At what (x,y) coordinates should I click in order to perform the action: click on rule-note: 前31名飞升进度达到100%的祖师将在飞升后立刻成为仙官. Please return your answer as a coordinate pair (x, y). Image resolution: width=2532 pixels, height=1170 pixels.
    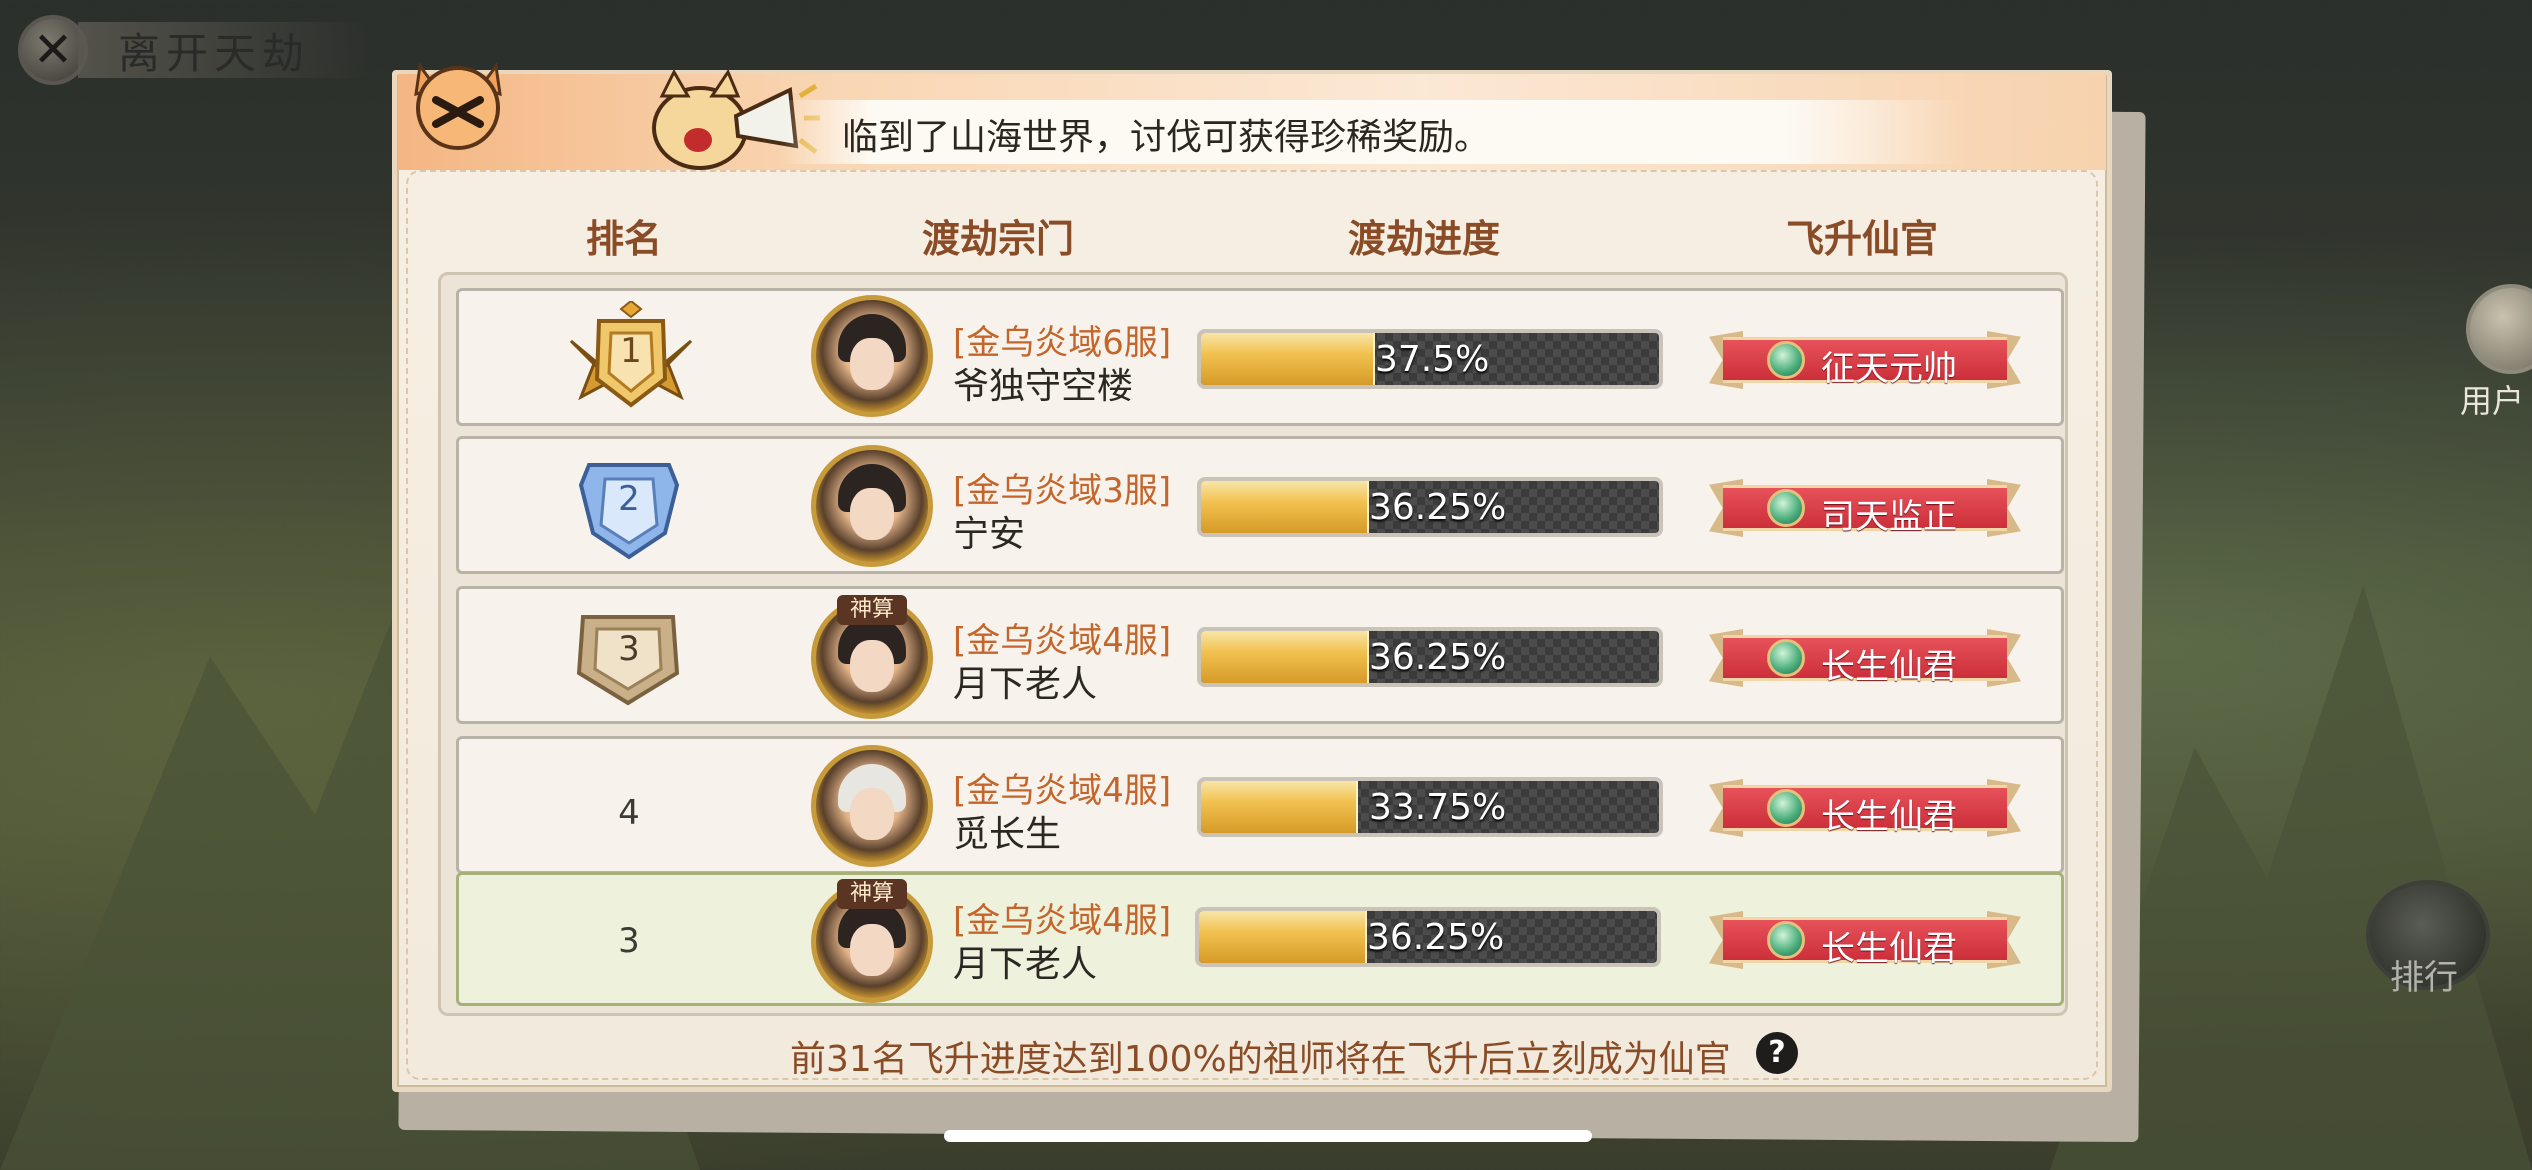
    Looking at the image, I should click on (1260, 1059).